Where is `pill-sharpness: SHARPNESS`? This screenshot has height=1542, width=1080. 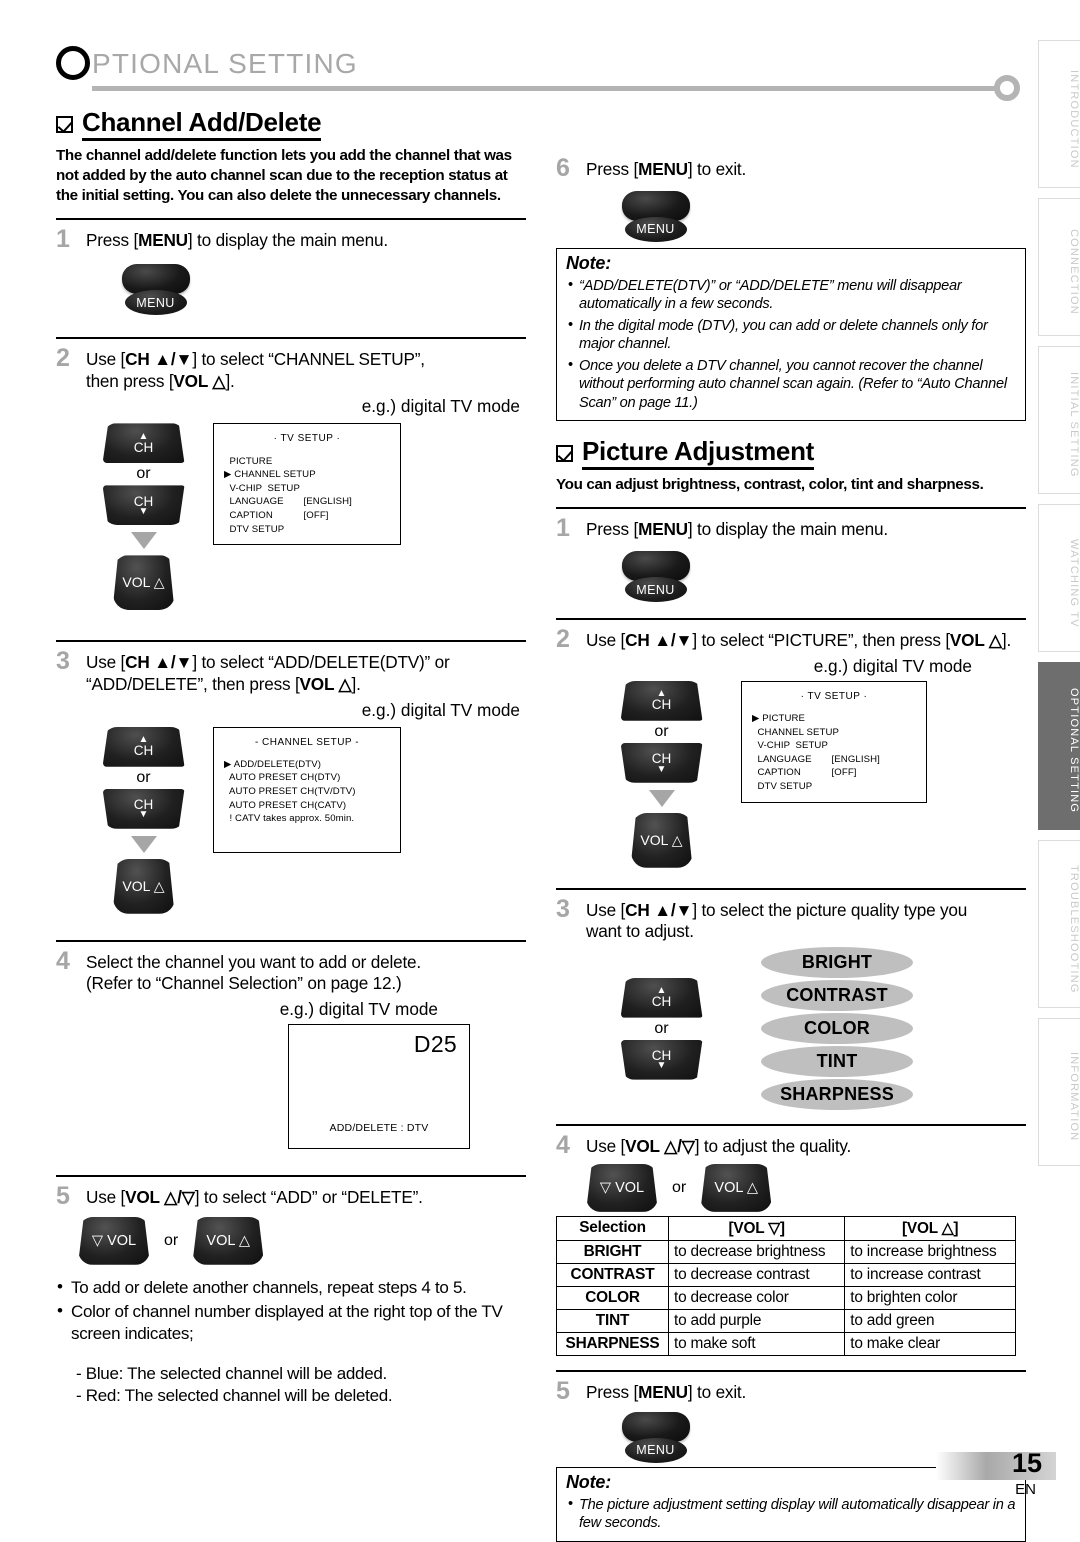 pill-sharpness: SHARPNESS is located at coordinates (837, 1095).